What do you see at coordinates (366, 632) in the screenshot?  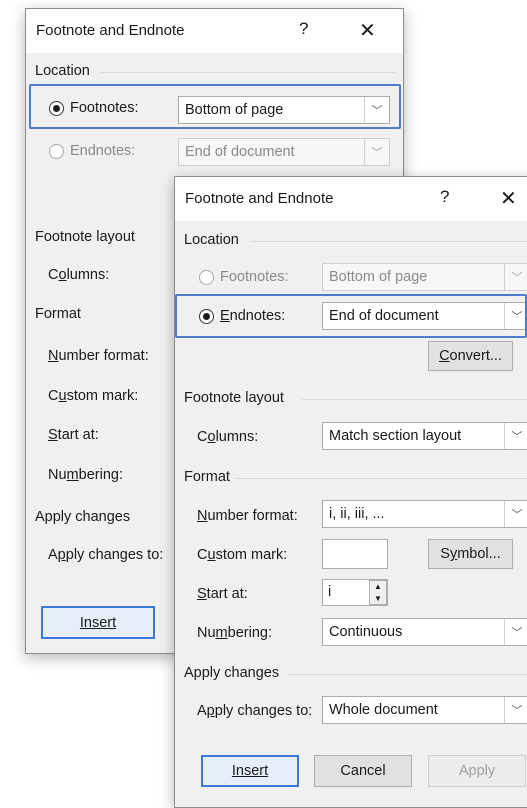 I see `numbering-value: Continuous` at bounding box center [366, 632].